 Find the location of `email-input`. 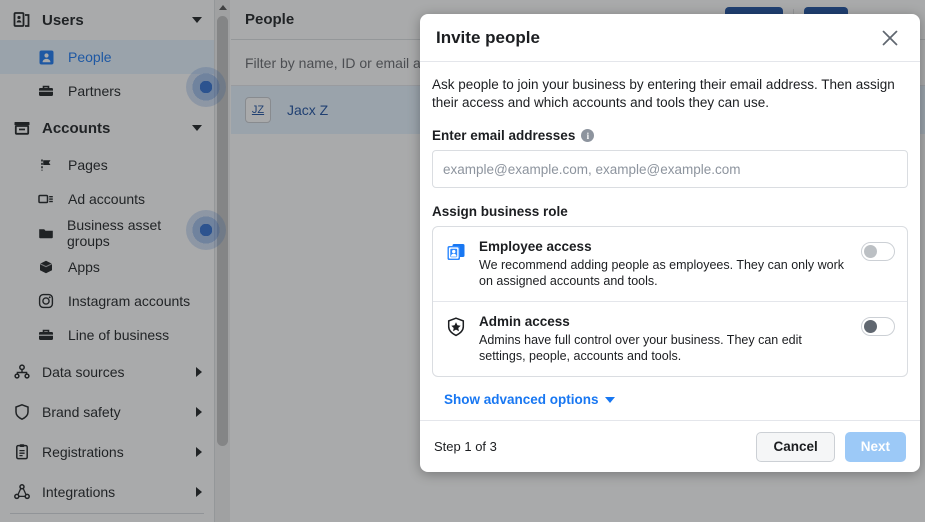

email-input is located at coordinates (670, 169).